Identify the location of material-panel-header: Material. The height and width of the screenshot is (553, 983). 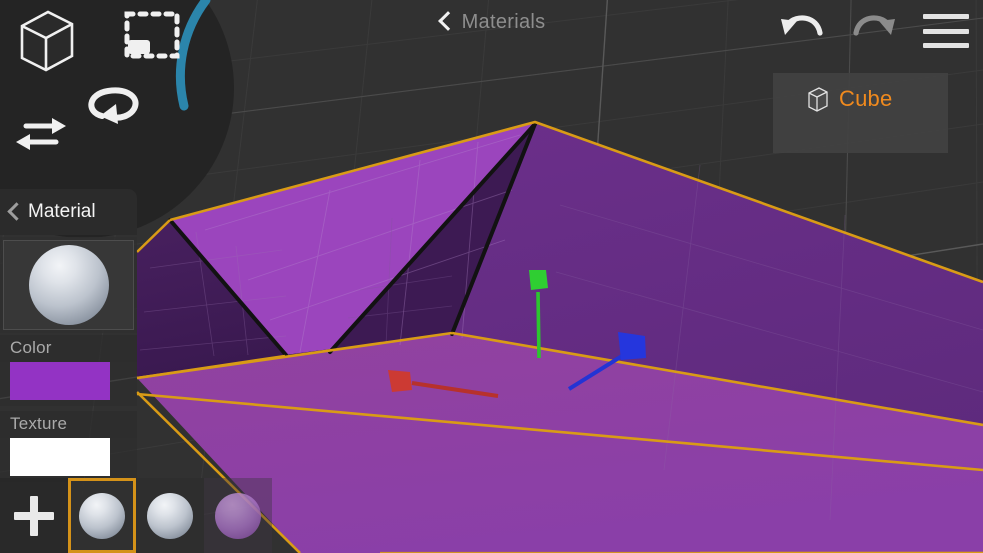
(68, 212).